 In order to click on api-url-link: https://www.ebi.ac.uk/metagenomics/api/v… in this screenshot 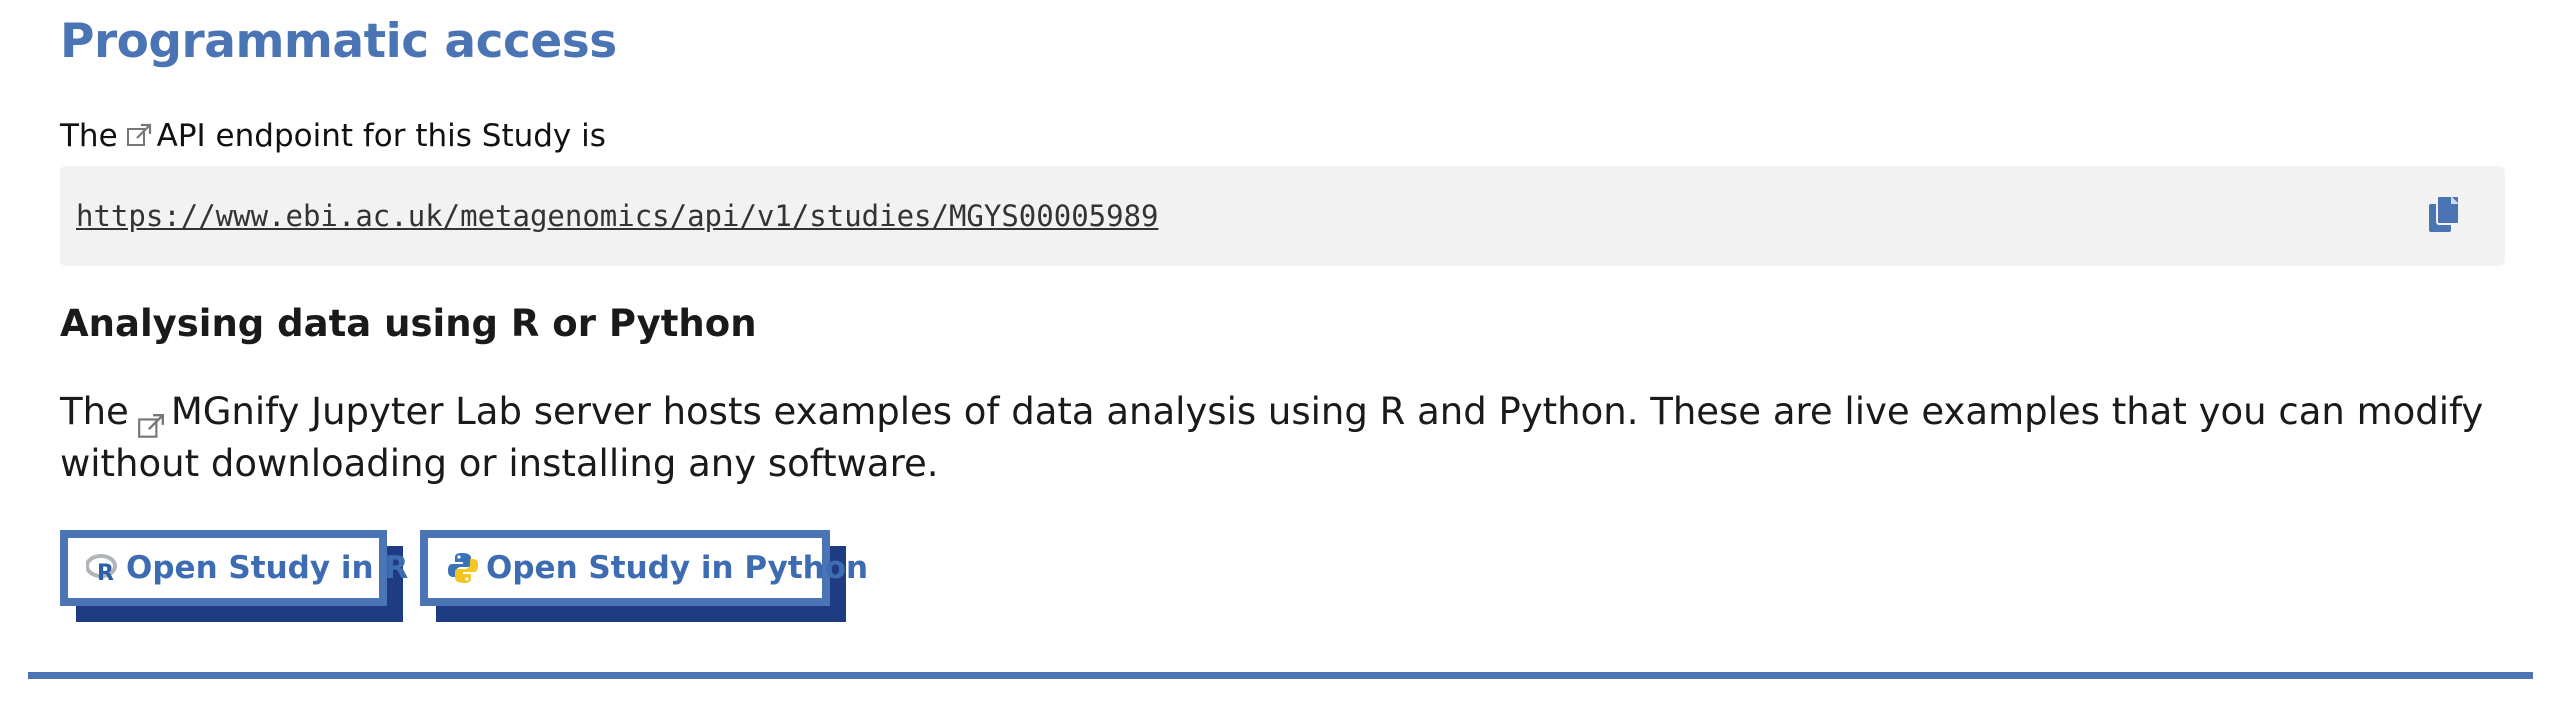, I will do `click(617, 216)`.